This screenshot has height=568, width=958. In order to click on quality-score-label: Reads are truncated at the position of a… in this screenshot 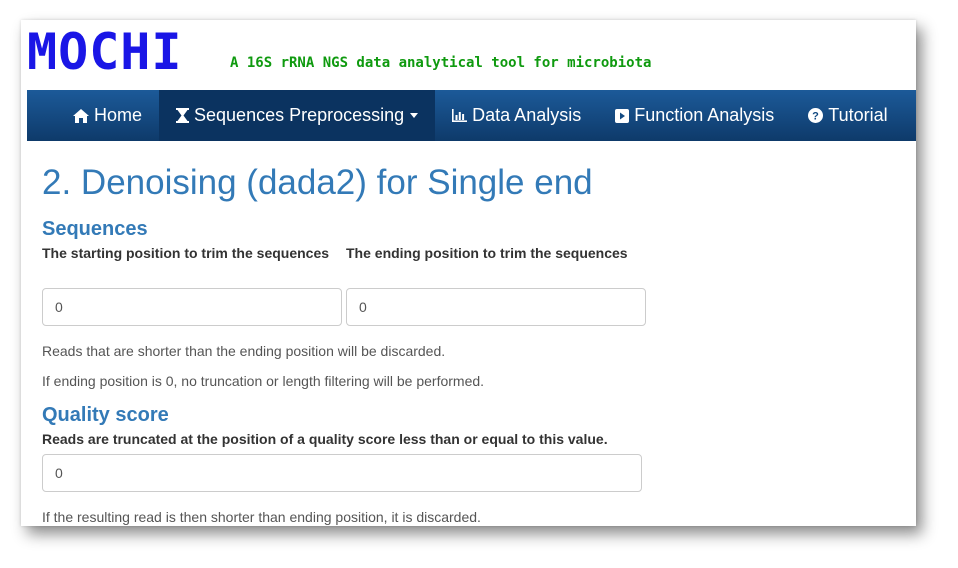, I will do `click(325, 439)`.